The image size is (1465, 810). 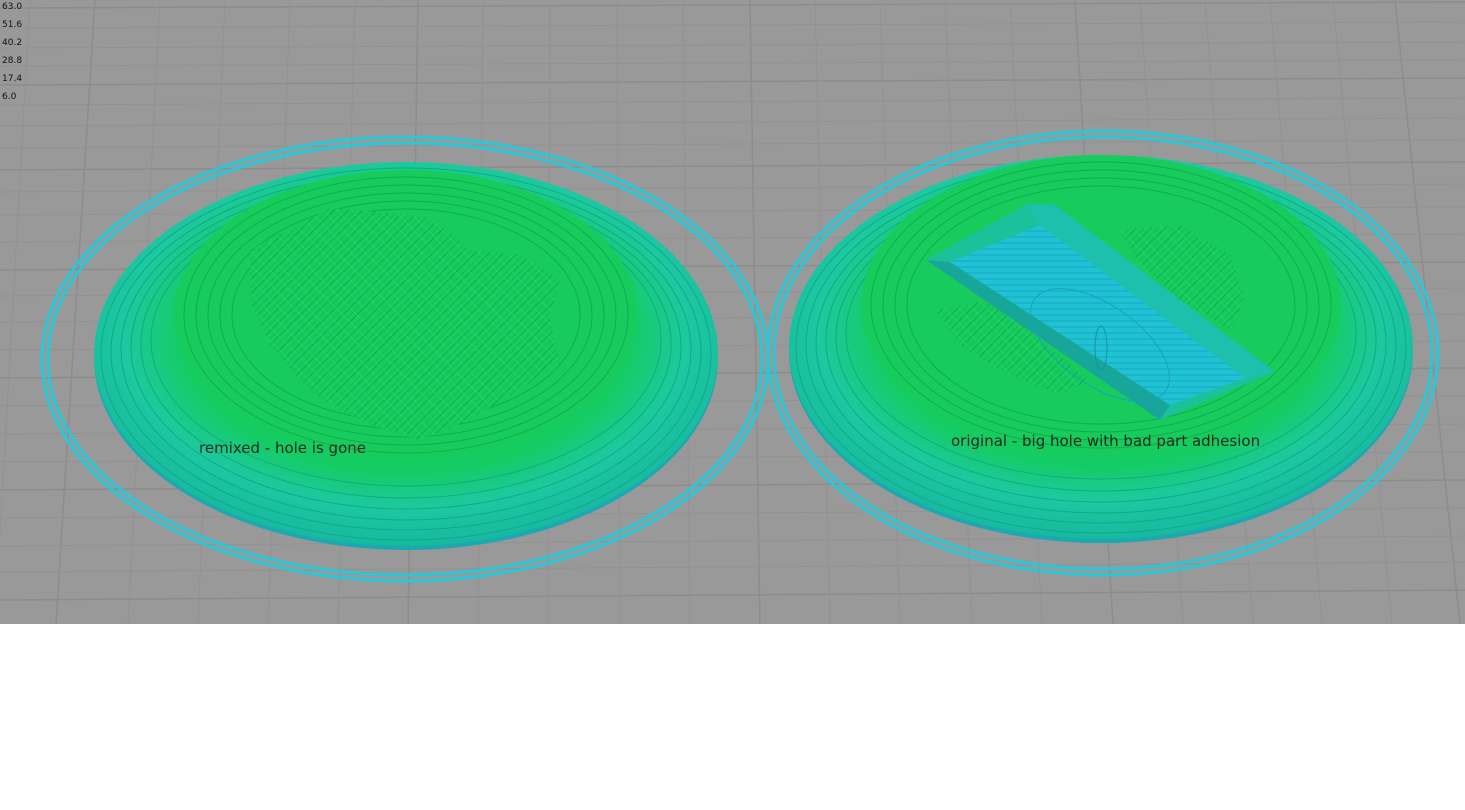 I want to click on legend-tick: 63.0, so click(x=12, y=7).